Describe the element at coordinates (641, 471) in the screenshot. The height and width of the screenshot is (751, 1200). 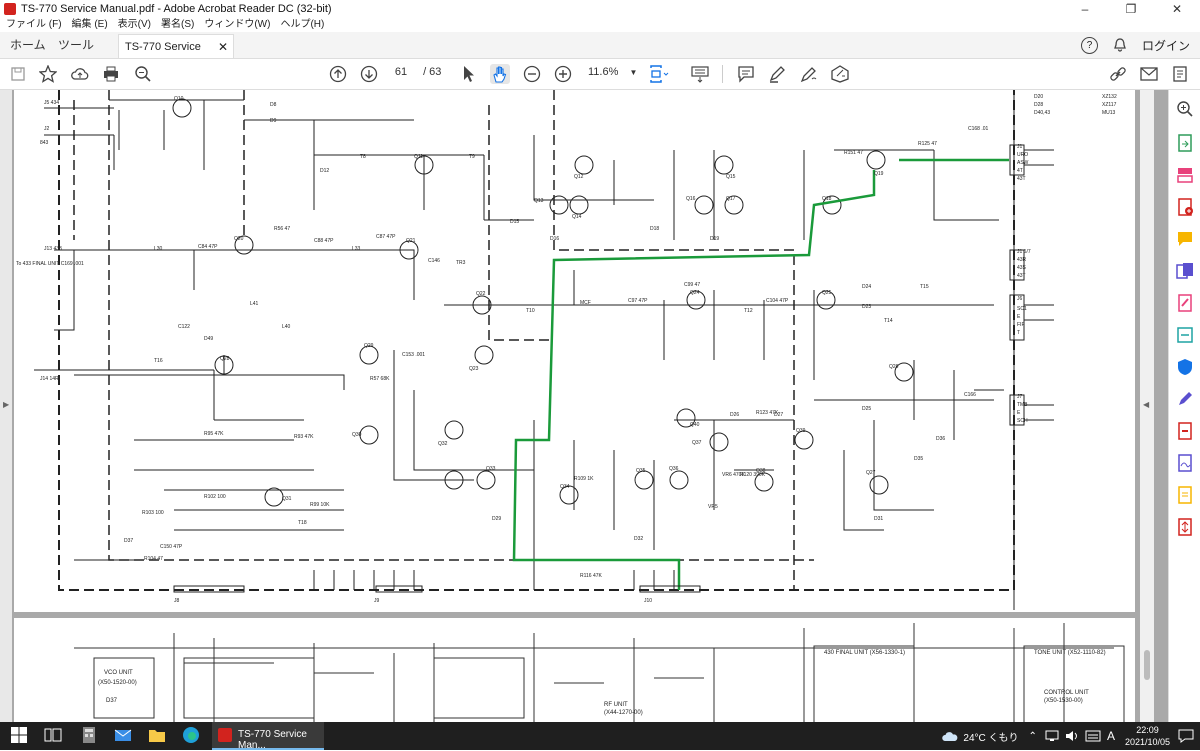
I see `label-q35: Q35` at that location.